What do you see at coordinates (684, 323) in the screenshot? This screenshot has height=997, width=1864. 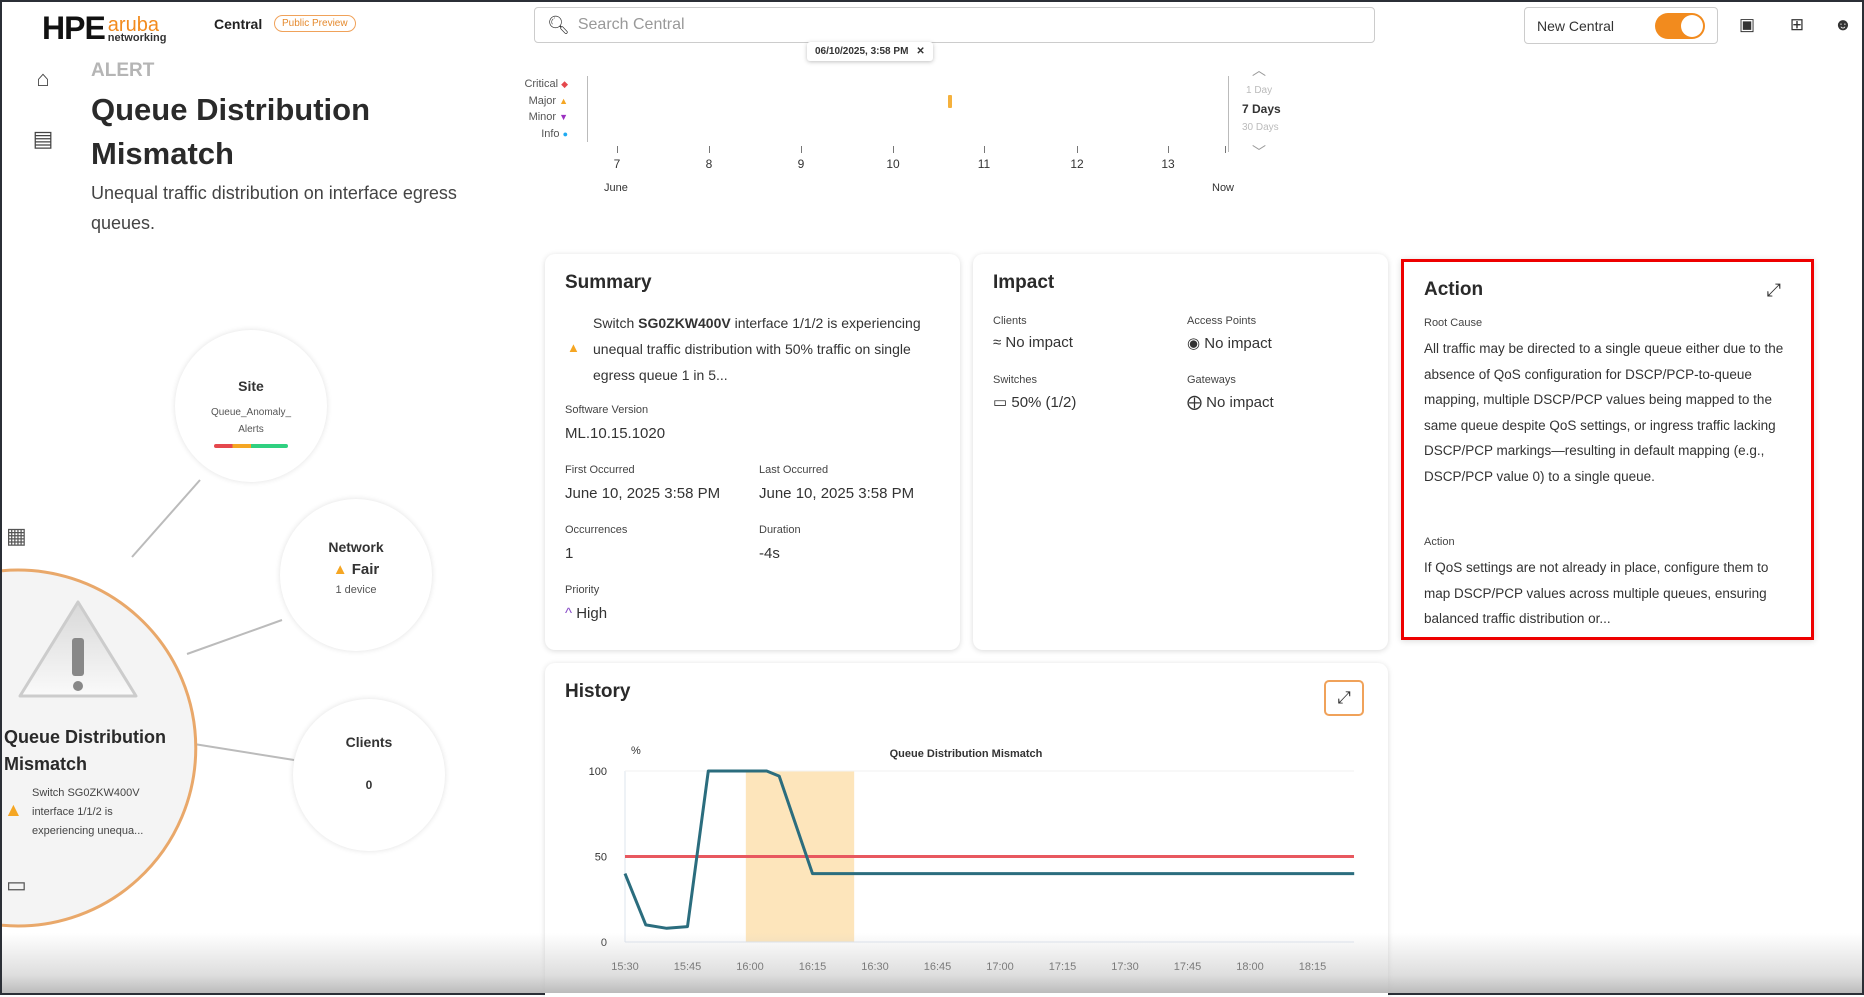 I see `msg-device: SG0ZKW400V` at bounding box center [684, 323].